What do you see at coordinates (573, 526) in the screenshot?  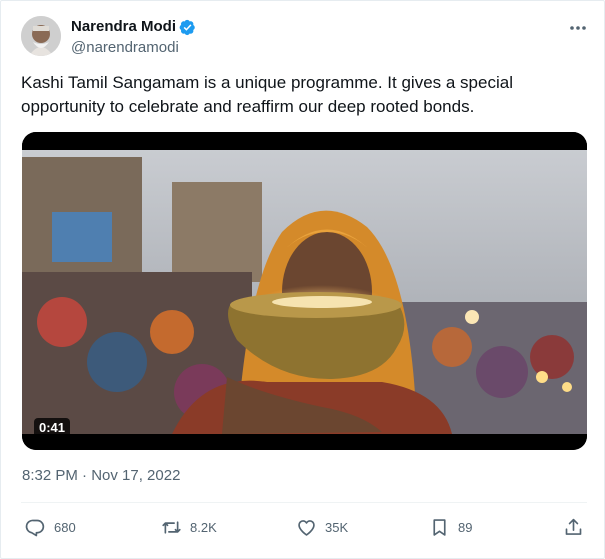 I see `share-icon` at bounding box center [573, 526].